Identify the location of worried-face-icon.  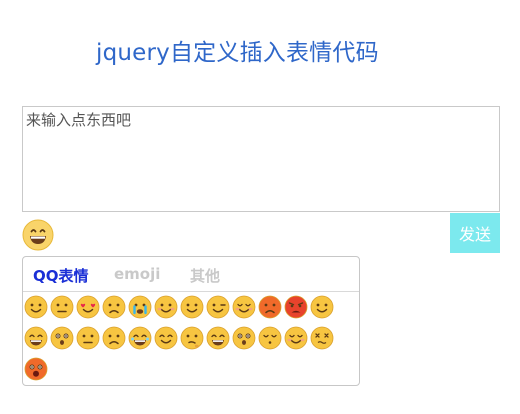
(114, 338).